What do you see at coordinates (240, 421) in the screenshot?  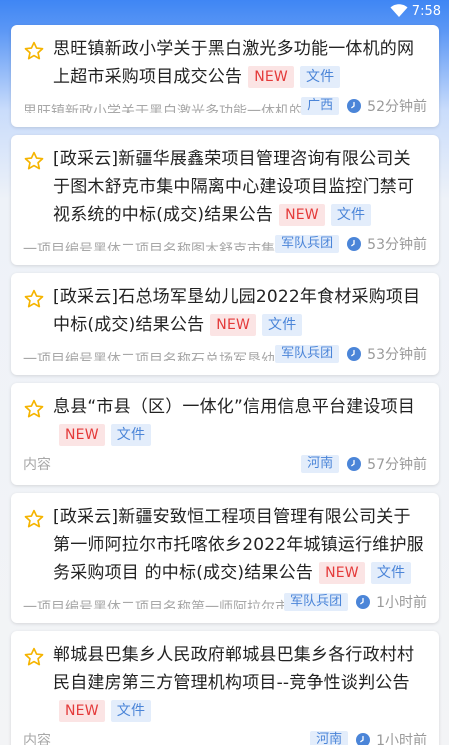 I see `item-title: 息县“市县（区）一体化”信用信息平台建设项目 NEW 文件` at bounding box center [240, 421].